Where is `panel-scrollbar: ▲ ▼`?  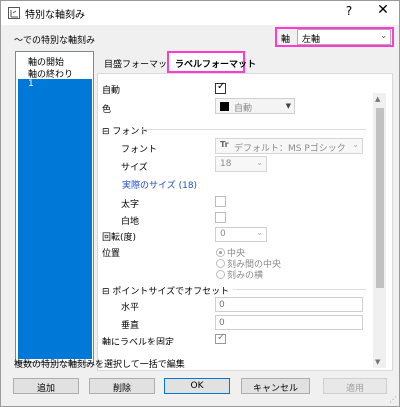 panel-scrollbar: ▲ ▼ is located at coordinates (379, 230).